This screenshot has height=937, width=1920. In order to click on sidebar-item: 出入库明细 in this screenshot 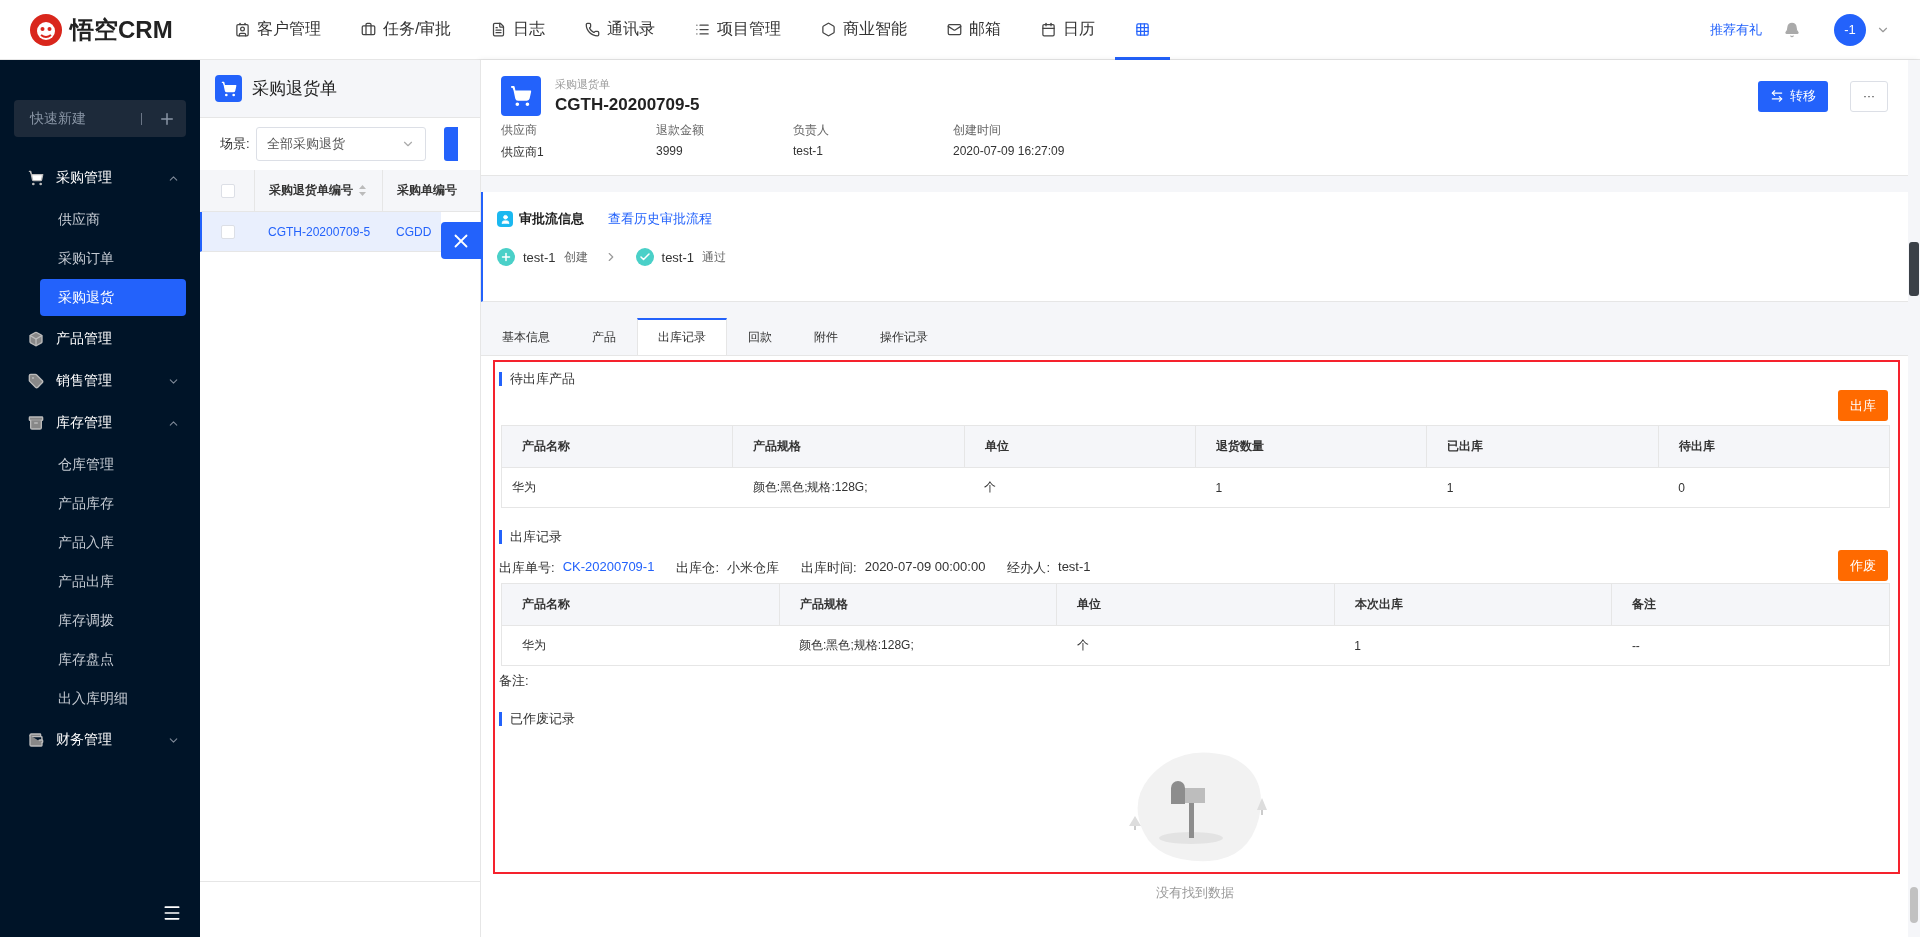, I will do `click(113, 698)`.